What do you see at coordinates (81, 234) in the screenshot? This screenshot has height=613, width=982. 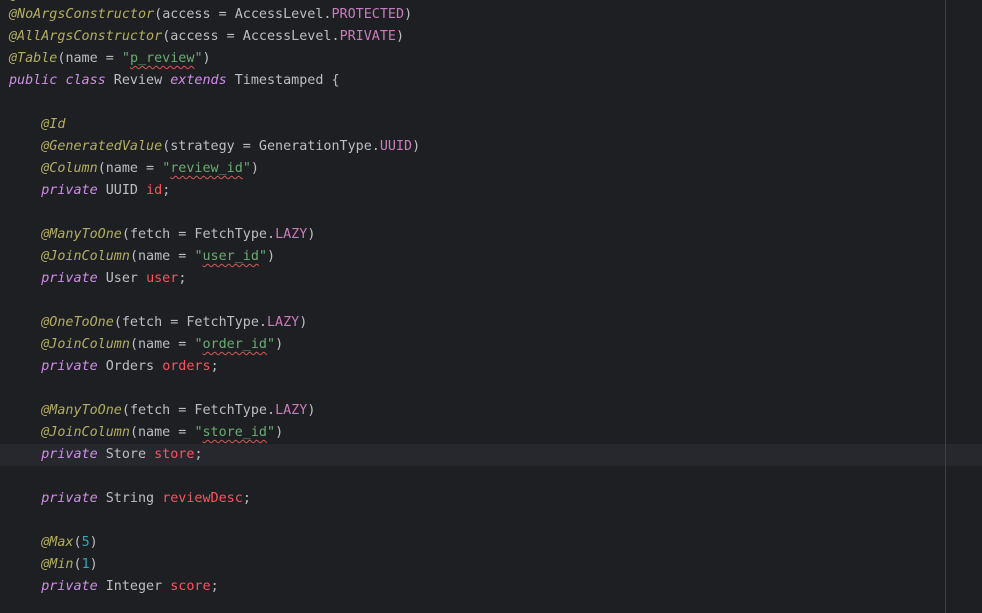 I see `token-ann: @ManyToOne` at bounding box center [81, 234].